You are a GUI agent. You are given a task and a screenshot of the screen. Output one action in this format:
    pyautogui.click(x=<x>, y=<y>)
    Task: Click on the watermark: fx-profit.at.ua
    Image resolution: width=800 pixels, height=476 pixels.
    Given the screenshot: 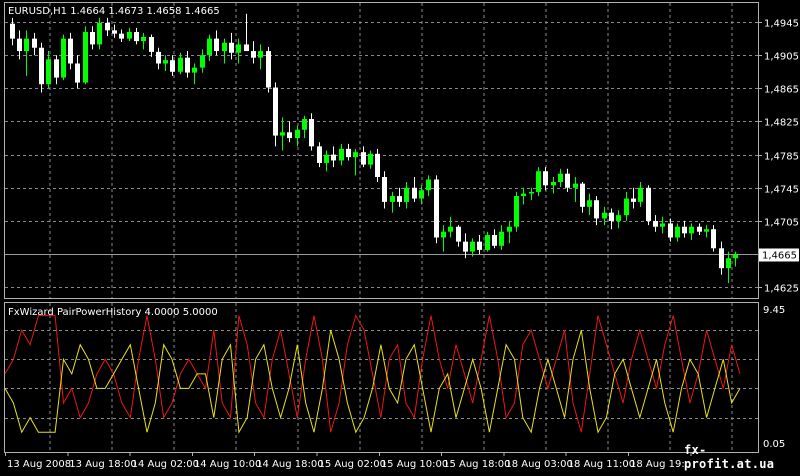 What is the action you would take?
    pyautogui.click(x=729, y=457)
    